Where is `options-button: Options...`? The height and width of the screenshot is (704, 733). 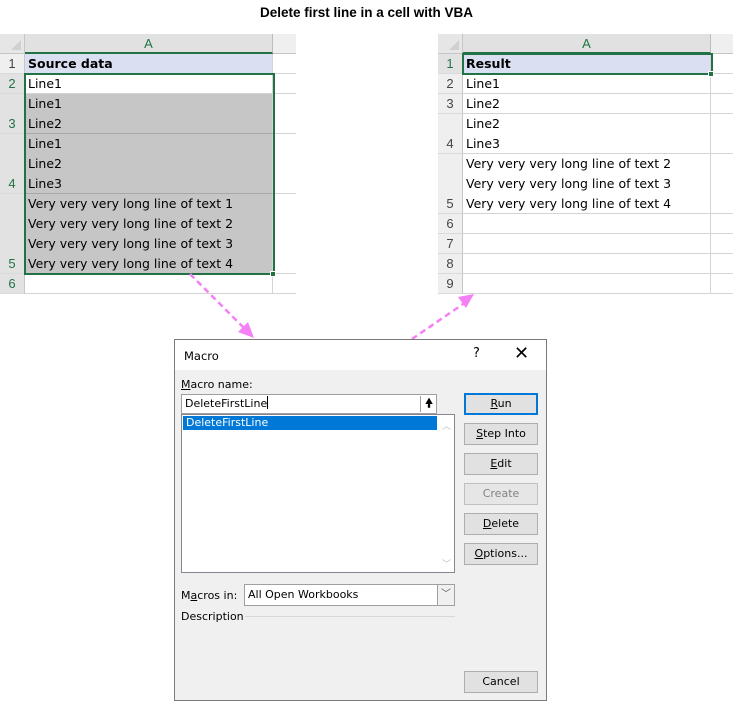
options-button: Options... is located at coordinates (501, 554).